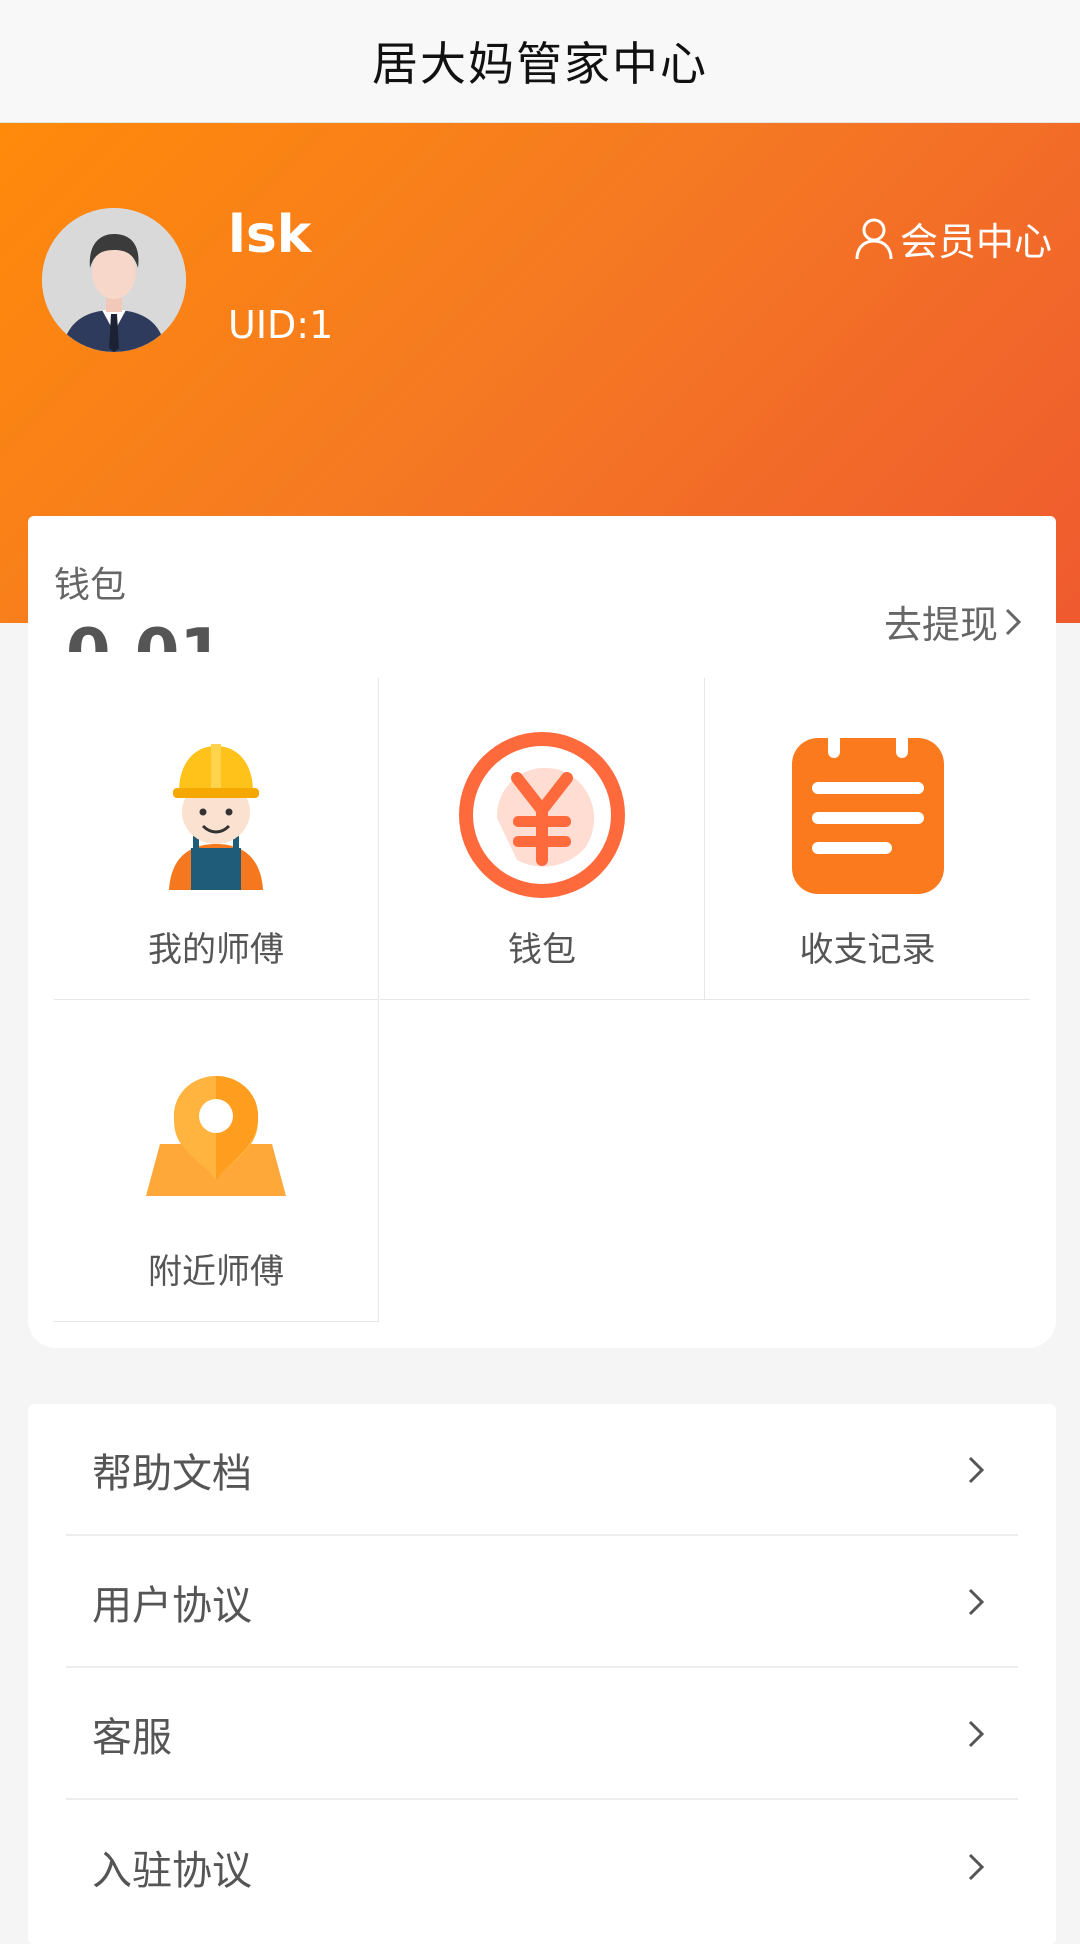  What do you see at coordinates (542, 1471) in the screenshot?
I see `menu-item-help-docs: 帮助文档` at bounding box center [542, 1471].